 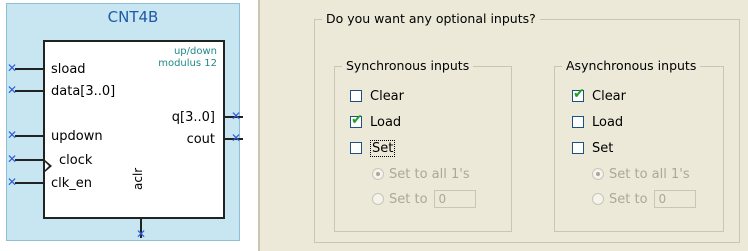 I want to click on async-set-to-label: Set to, so click(x=628, y=199).